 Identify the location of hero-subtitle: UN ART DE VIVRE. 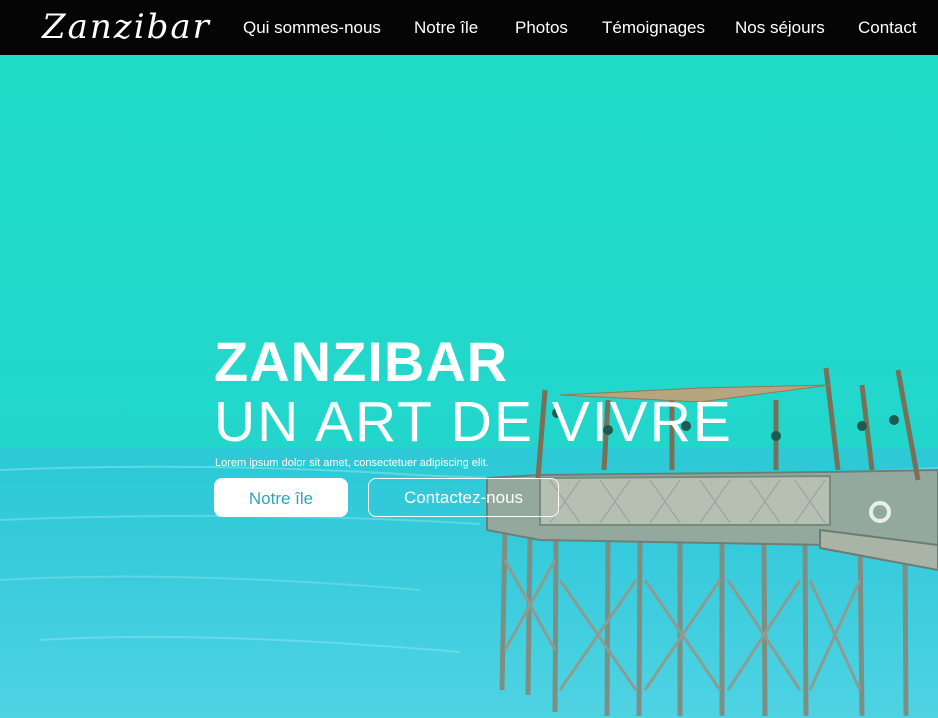
(473, 422).